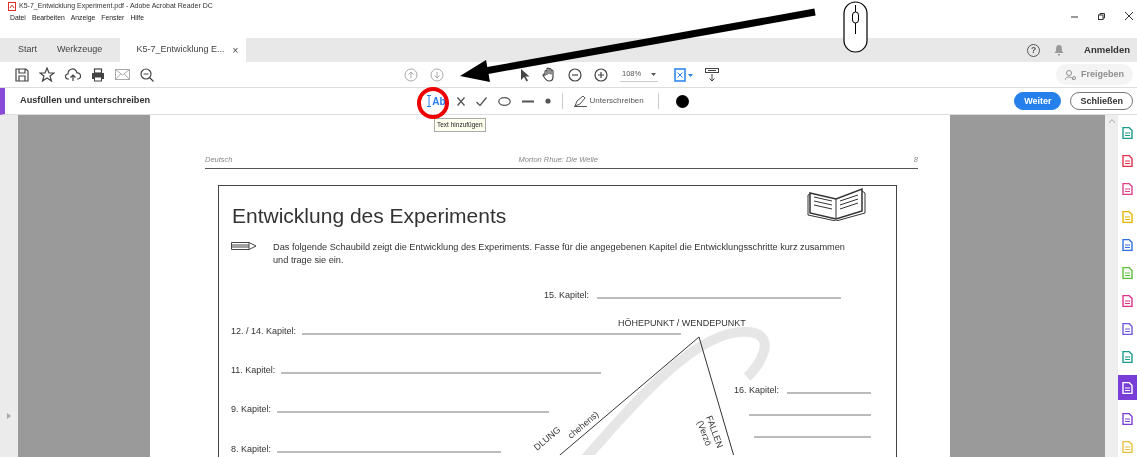 The height and width of the screenshot is (458, 1137). Describe the element at coordinates (1107, 50) in the screenshot. I see `sign-in-link: Anmelden` at that location.